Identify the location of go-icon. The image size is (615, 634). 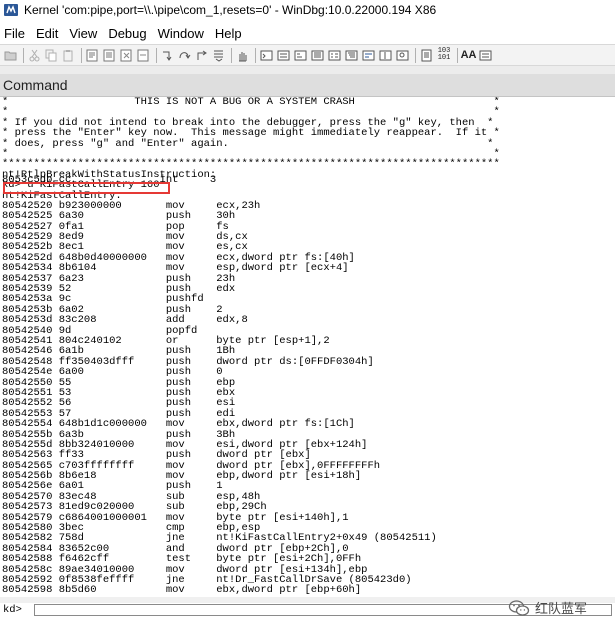
(92, 55).